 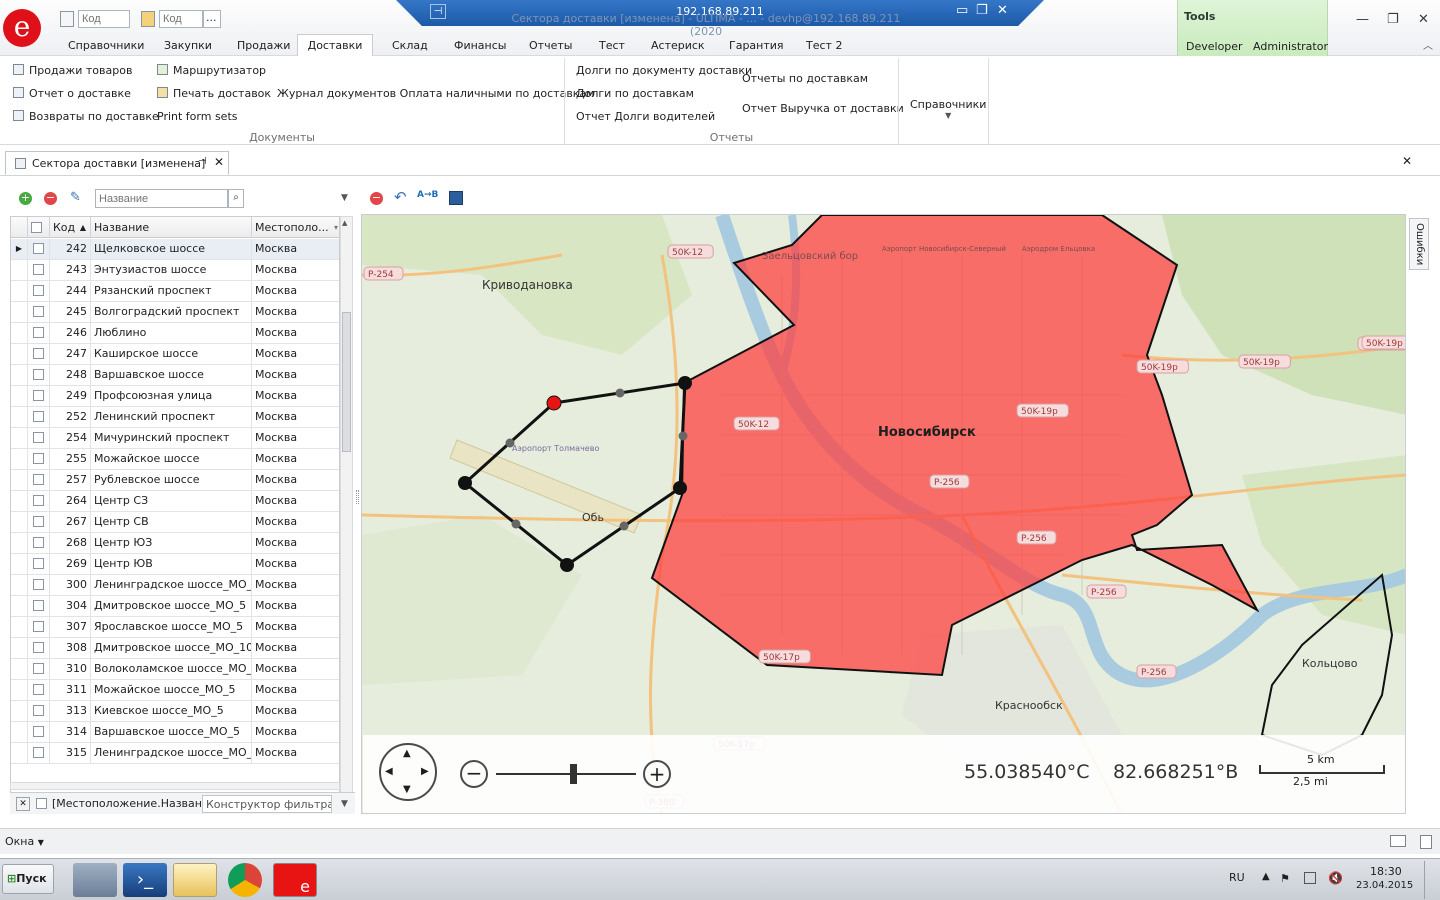 I want to click on column-location: Местополо... ▾, so click(x=295, y=227).